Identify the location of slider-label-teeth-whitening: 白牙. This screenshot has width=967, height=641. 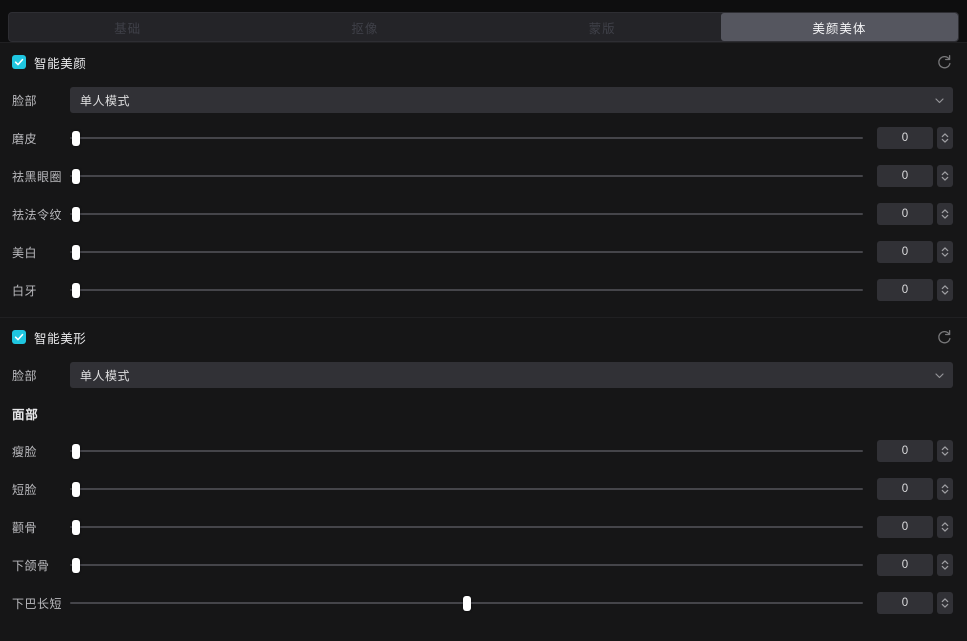
(25, 290).